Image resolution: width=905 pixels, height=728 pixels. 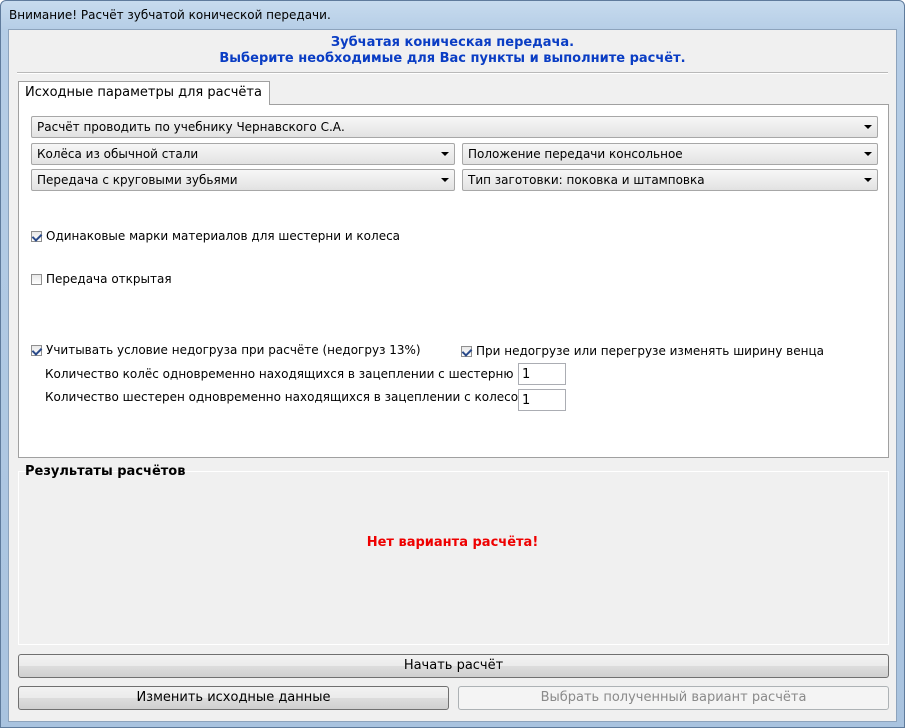 I want to click on checkbox-unchecked-icon, so click(x=36, y=279).